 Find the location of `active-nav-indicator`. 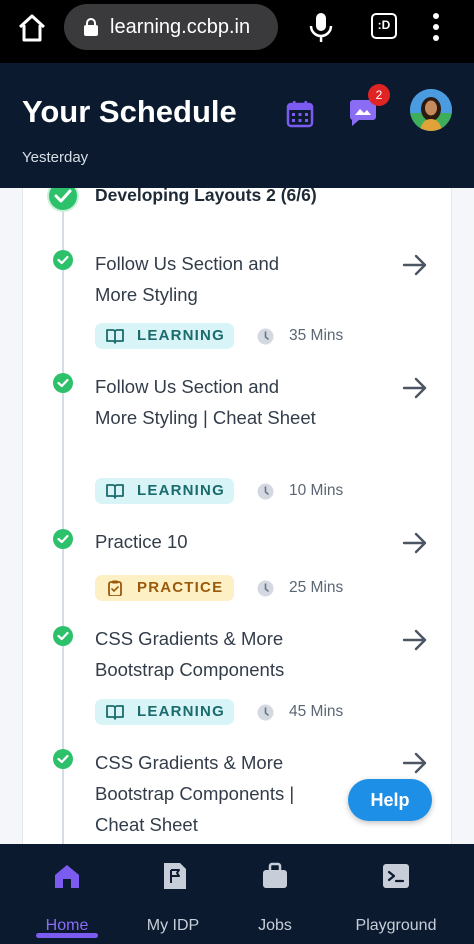

active-nav-indicator is located at coordinates (67, 935).